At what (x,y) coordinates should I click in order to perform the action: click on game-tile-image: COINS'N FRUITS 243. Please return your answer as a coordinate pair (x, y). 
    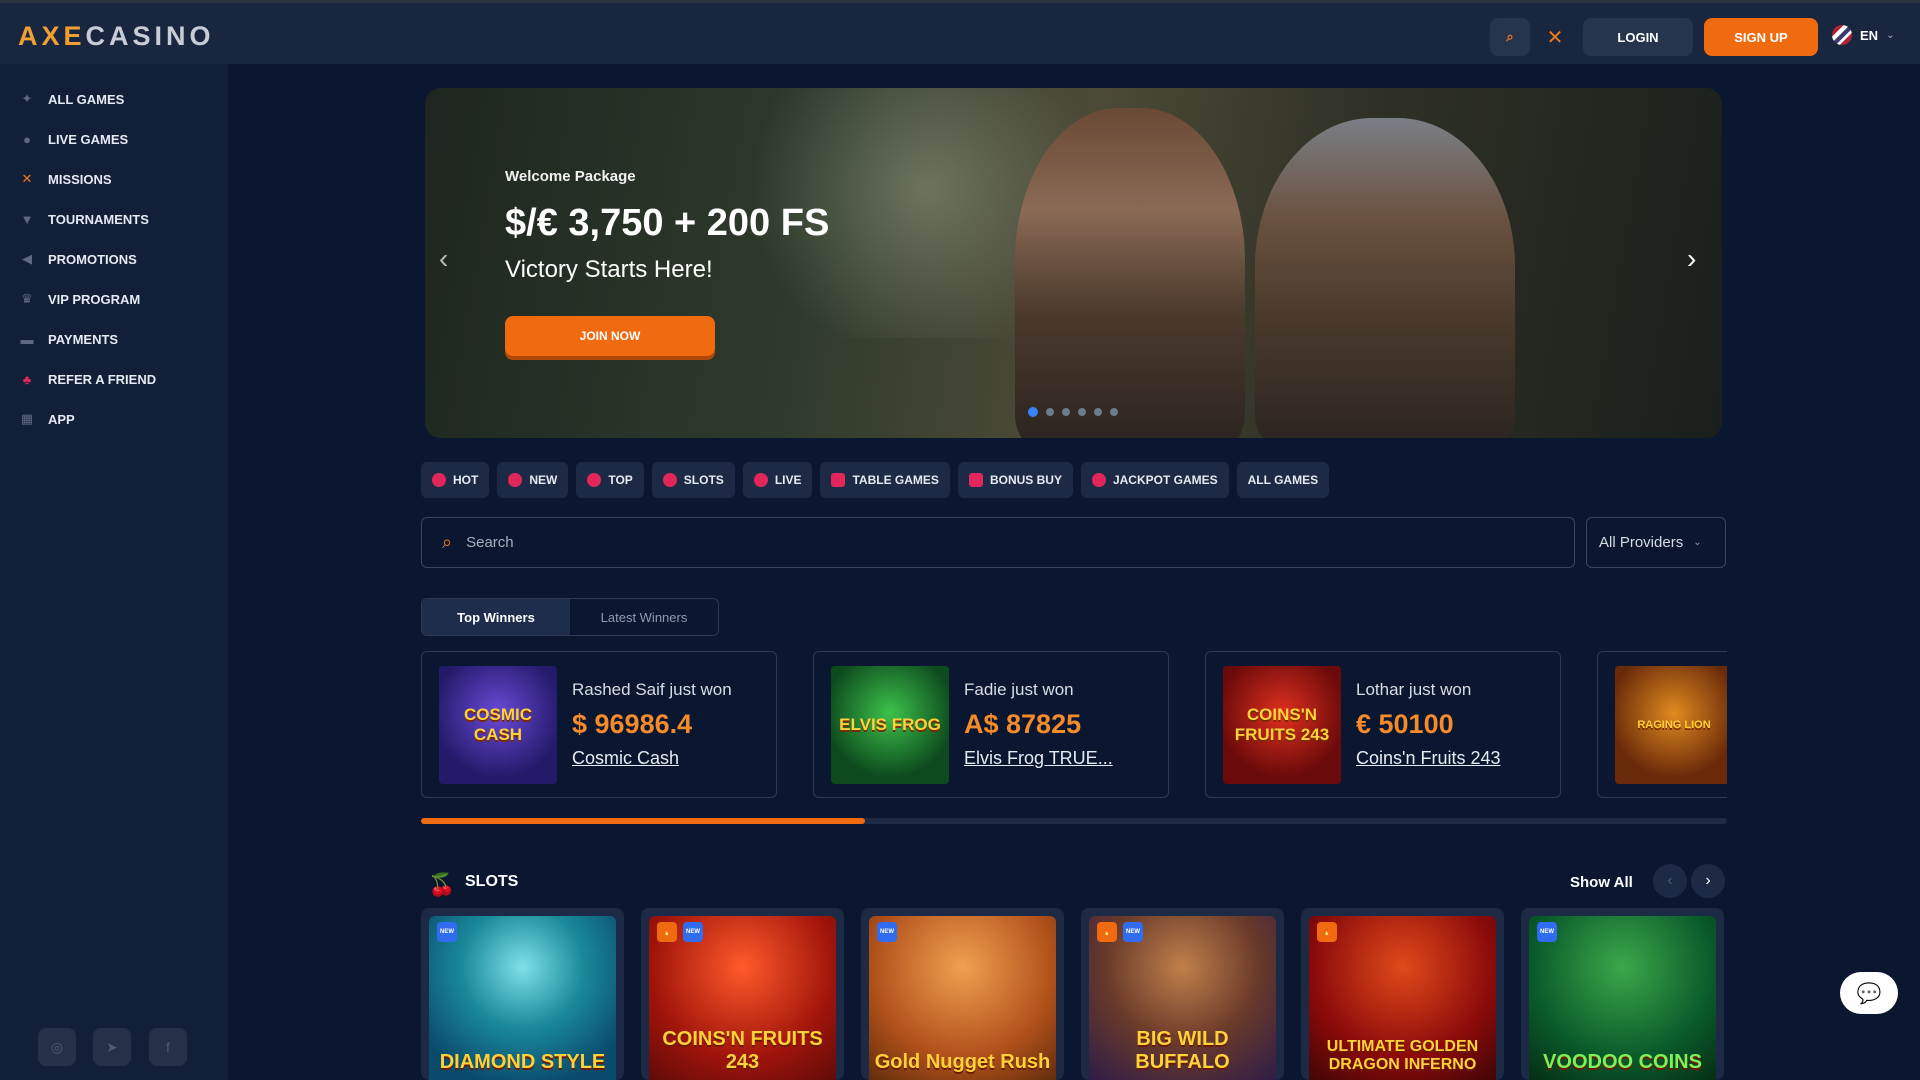
    Looking at the image, I should click on (742, 998).